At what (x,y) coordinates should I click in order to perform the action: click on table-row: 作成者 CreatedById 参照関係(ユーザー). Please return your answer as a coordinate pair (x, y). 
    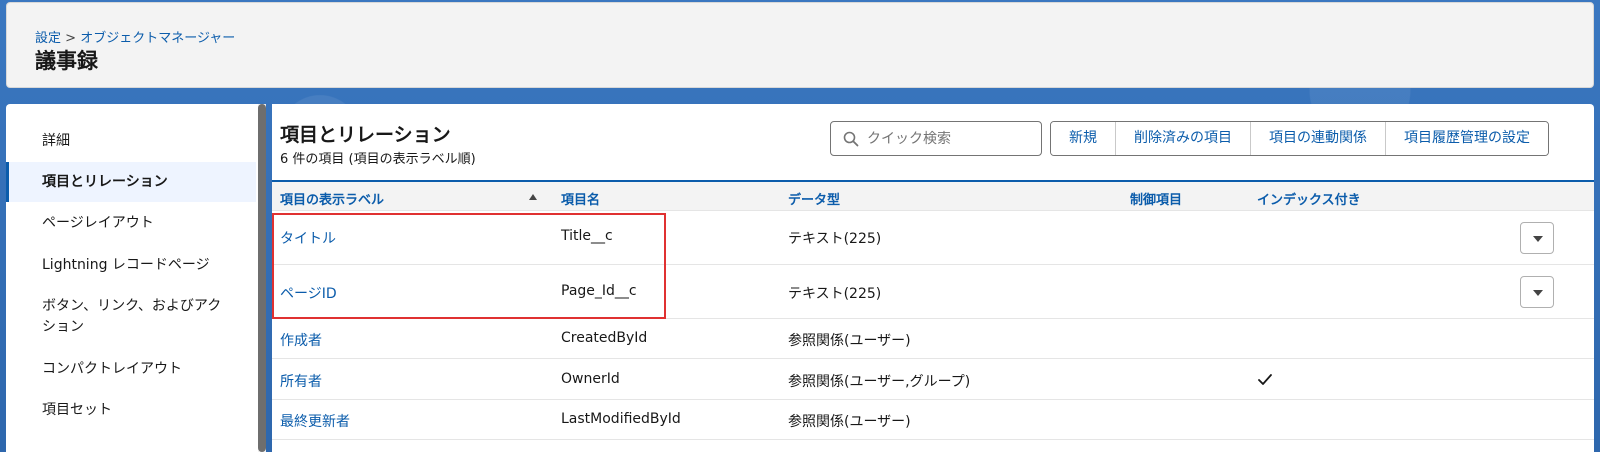
    Looking at the image, I should click on (933, 339).